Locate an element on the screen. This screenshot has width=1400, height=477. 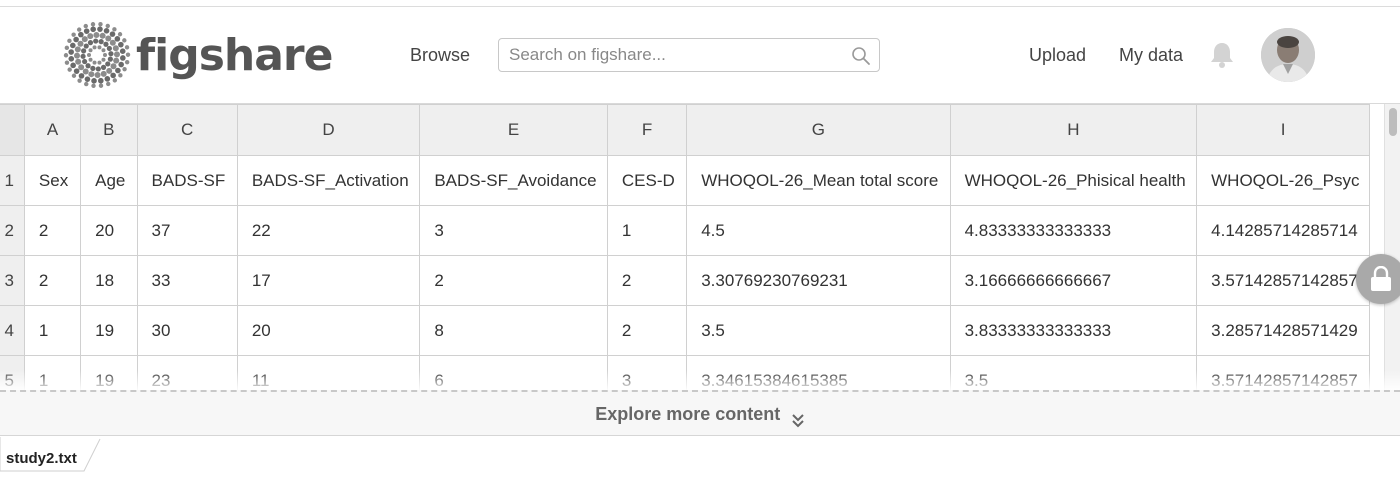
row-number: 2 is located at coordinates (12, 230).